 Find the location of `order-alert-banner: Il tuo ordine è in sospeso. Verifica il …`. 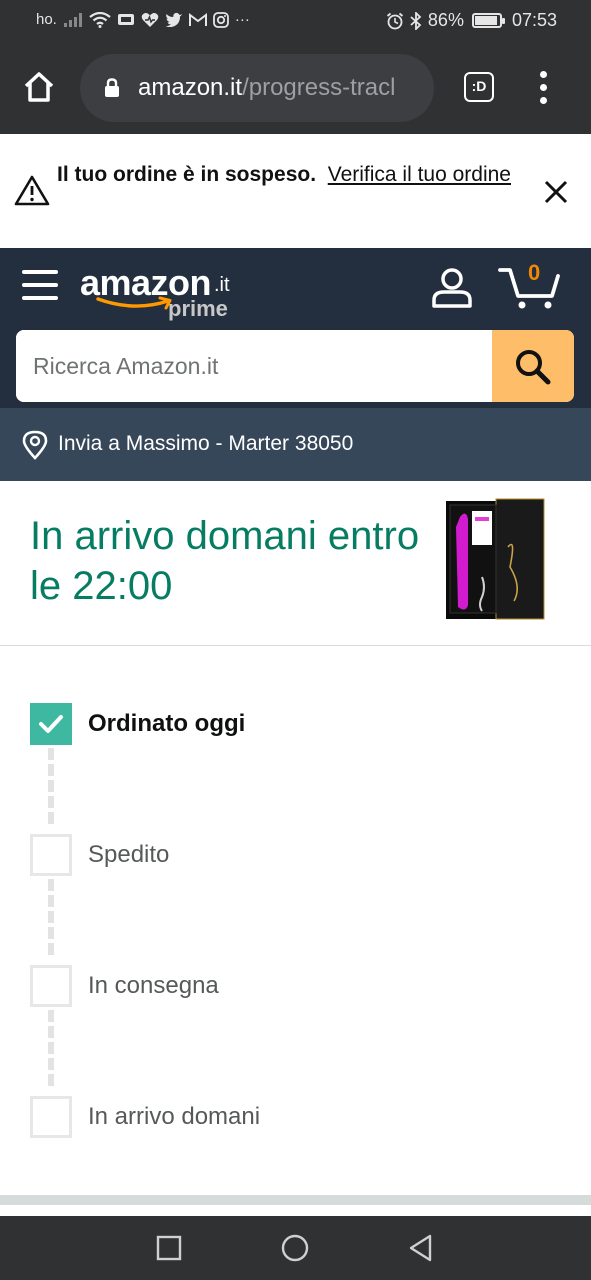

order-alert-banner: Il tuo ordine è in sospeso. Verifica il … is located at coordinates (295, 191).